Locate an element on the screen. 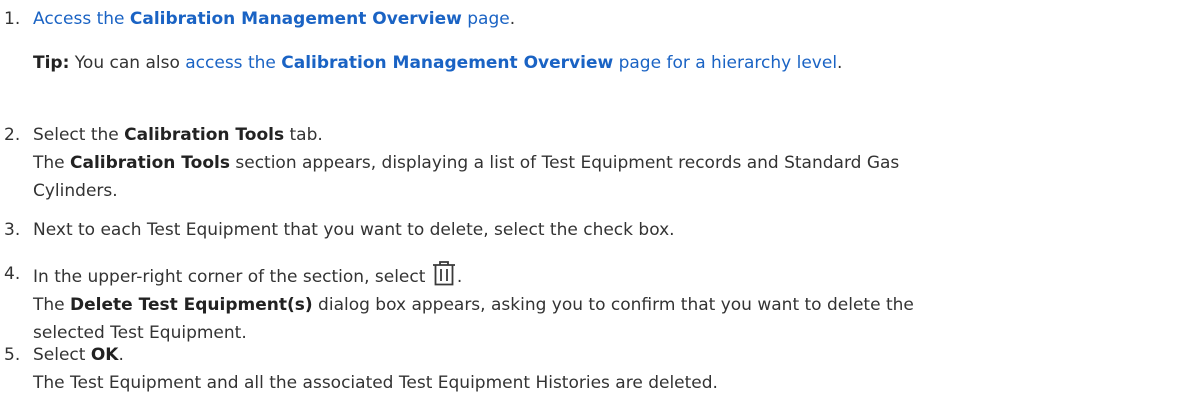 This screenshot has width=1187, height=415. step-result-cont: Cylinders. is located at coordinates (75, 191).